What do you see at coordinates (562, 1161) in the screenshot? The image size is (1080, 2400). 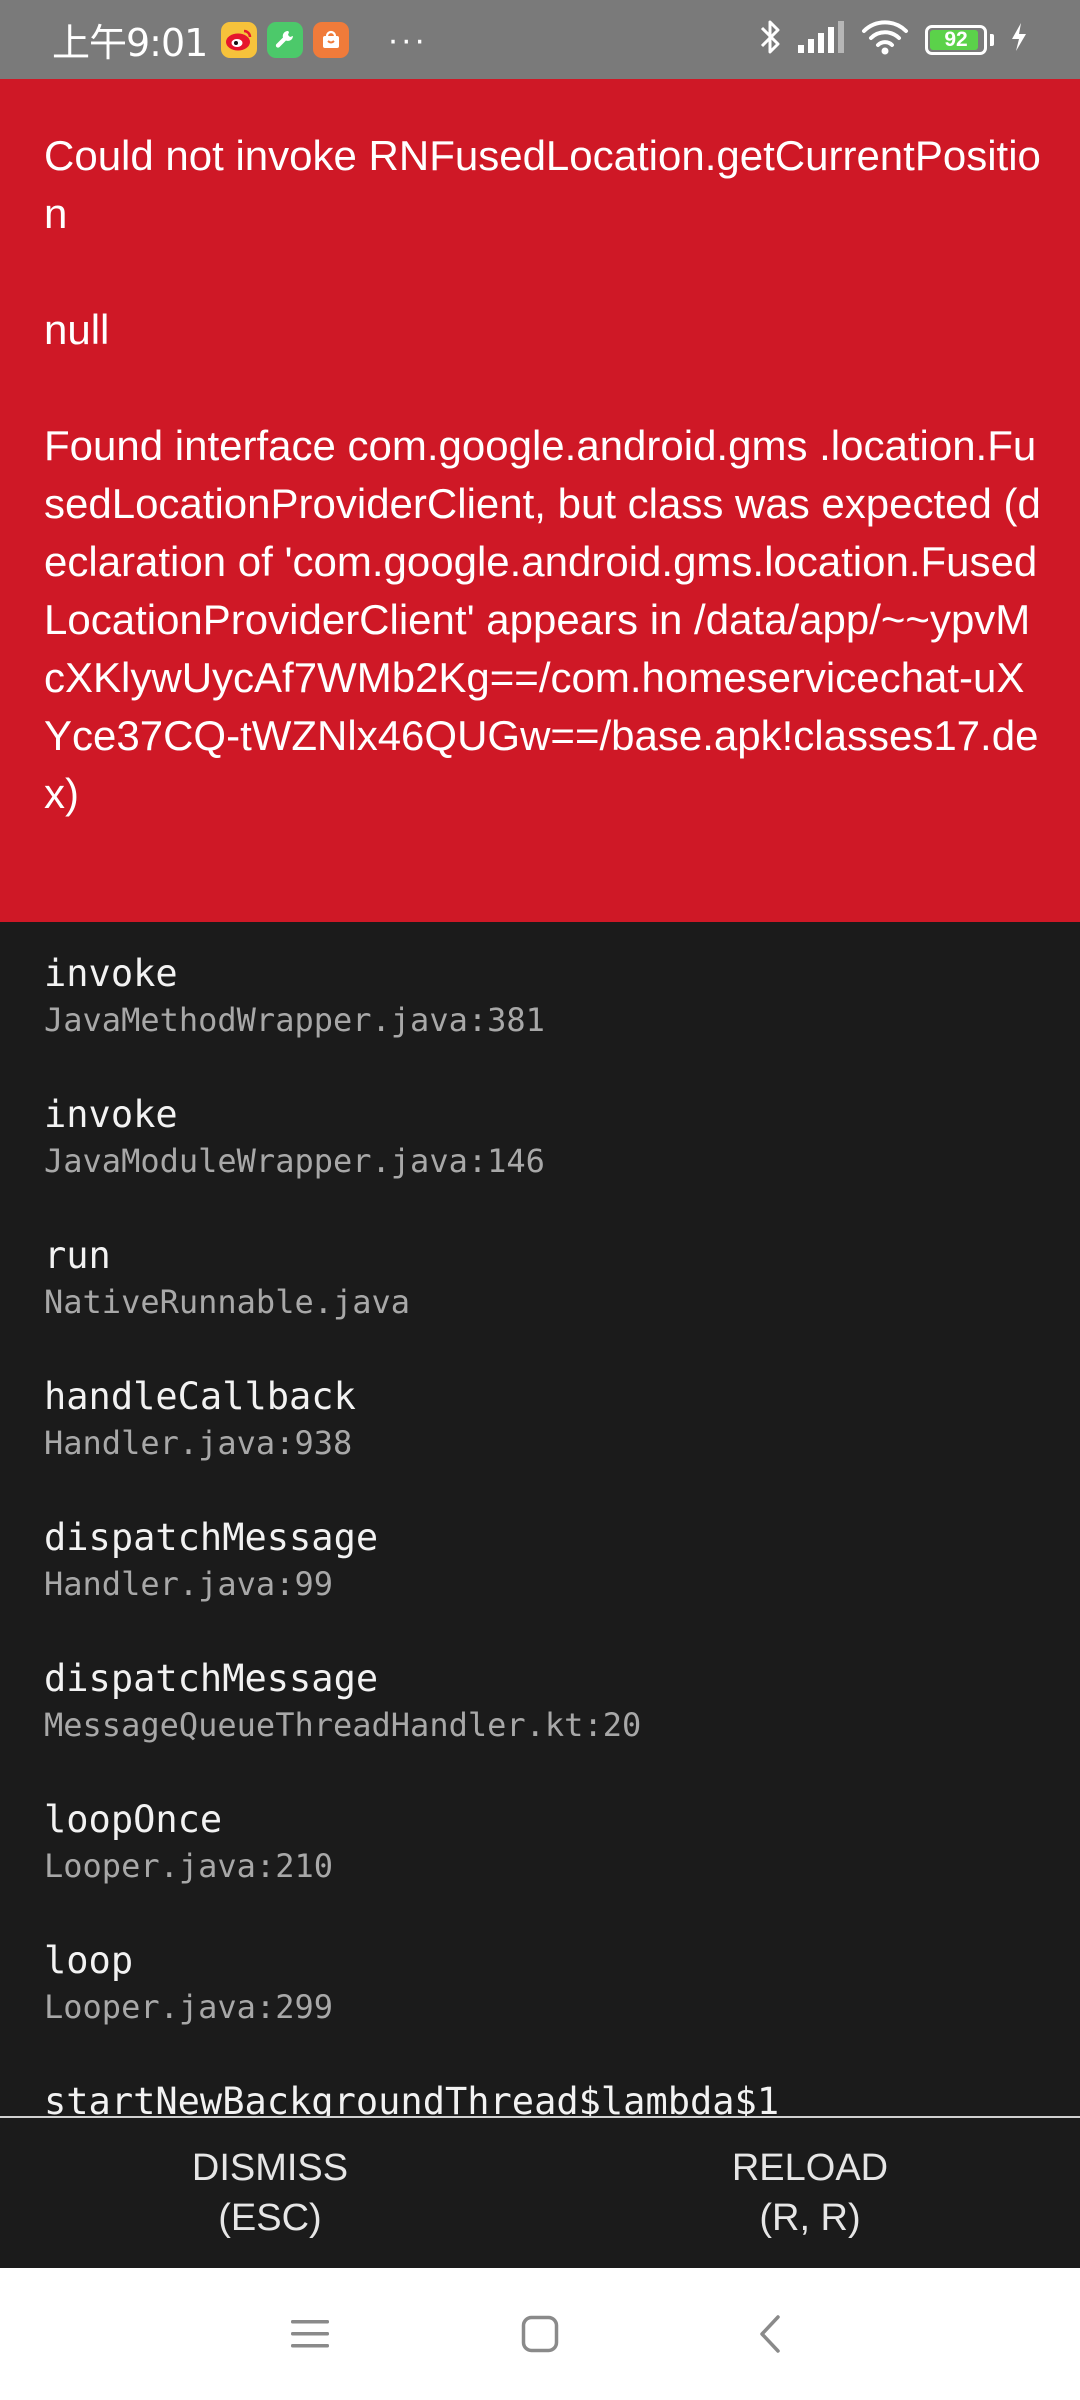 I see `stack-frame: invoke JavaModuleWrapper.java:146` at bounding box center [562, 1161].